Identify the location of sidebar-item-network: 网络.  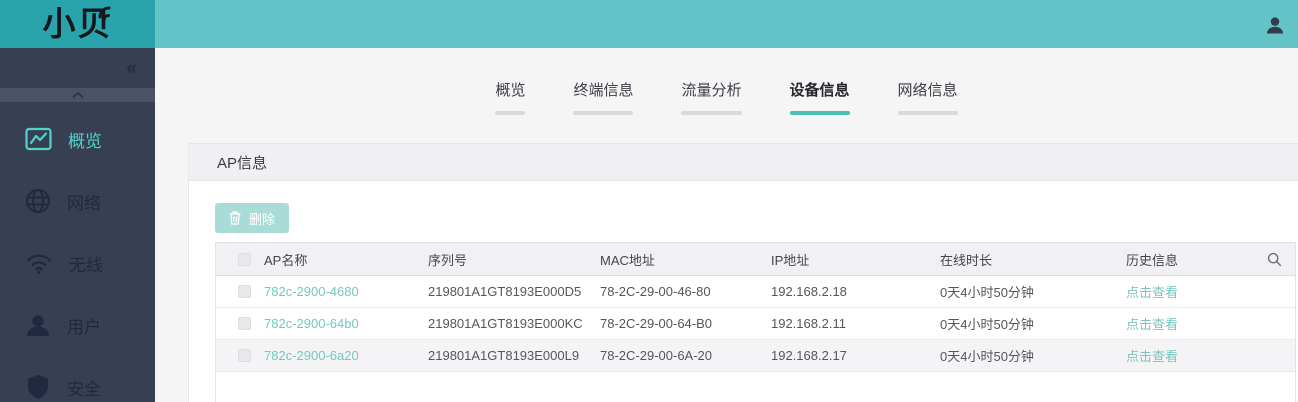
(77, 201).